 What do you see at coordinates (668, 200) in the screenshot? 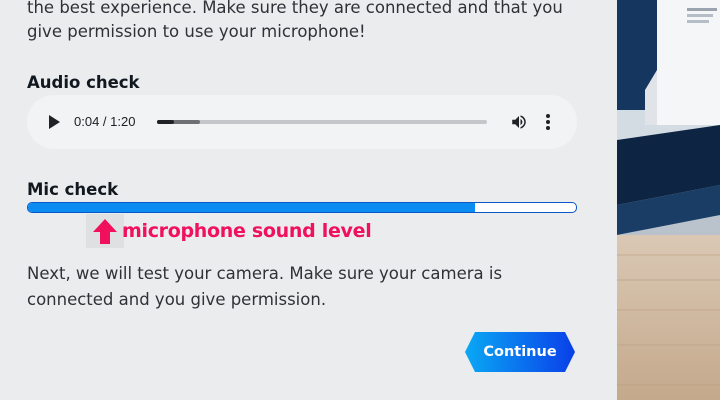
I see `background-scene` at bounding box center [668, 200].